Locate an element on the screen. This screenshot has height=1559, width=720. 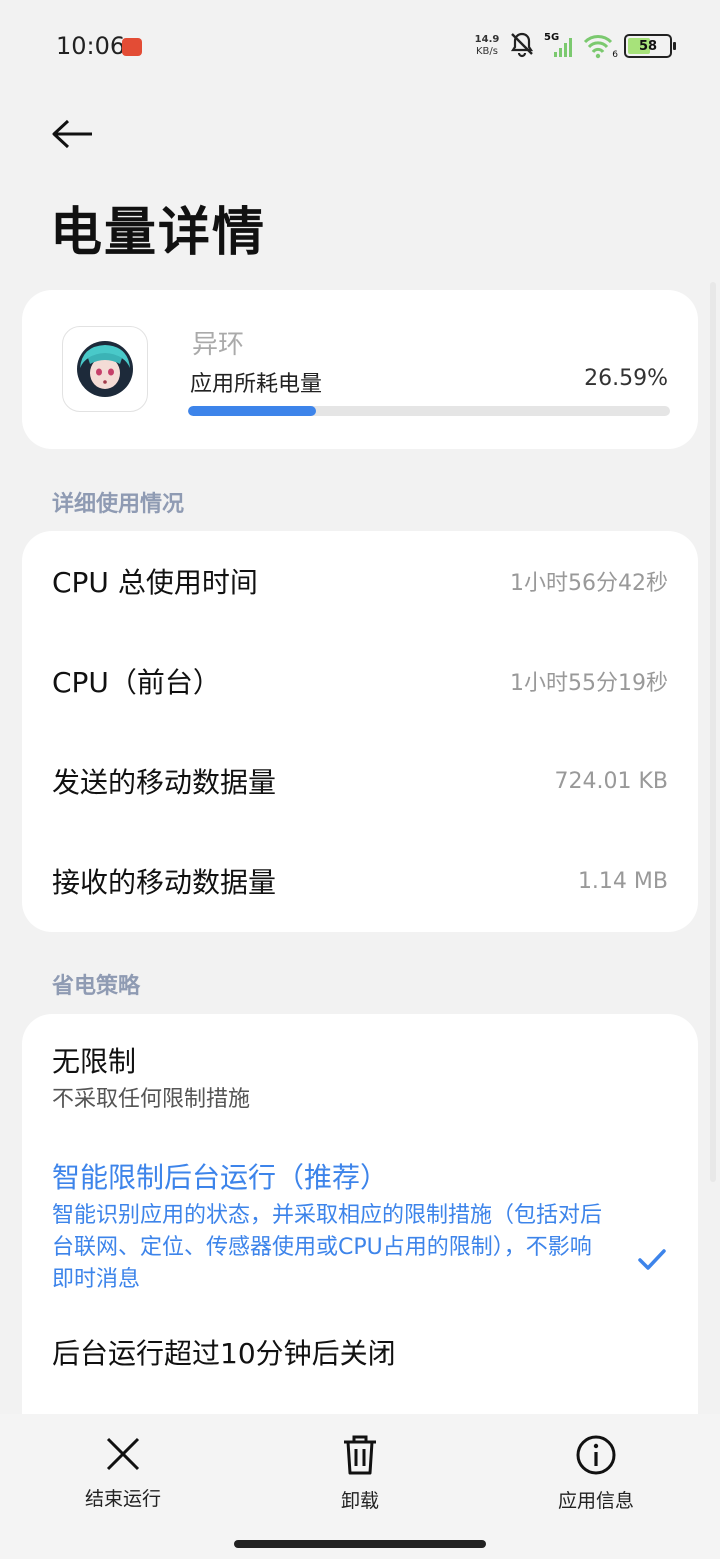
usage-row-label: 接收的移动数据量 is located at coordinates (164, 882).